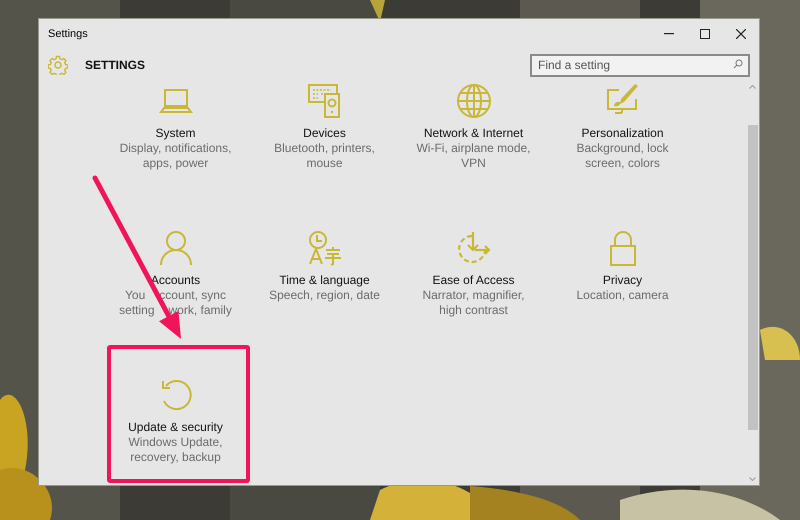  I want to click on category-tile: Update & security Windows Update, recovery, backup, so click(176, 421).